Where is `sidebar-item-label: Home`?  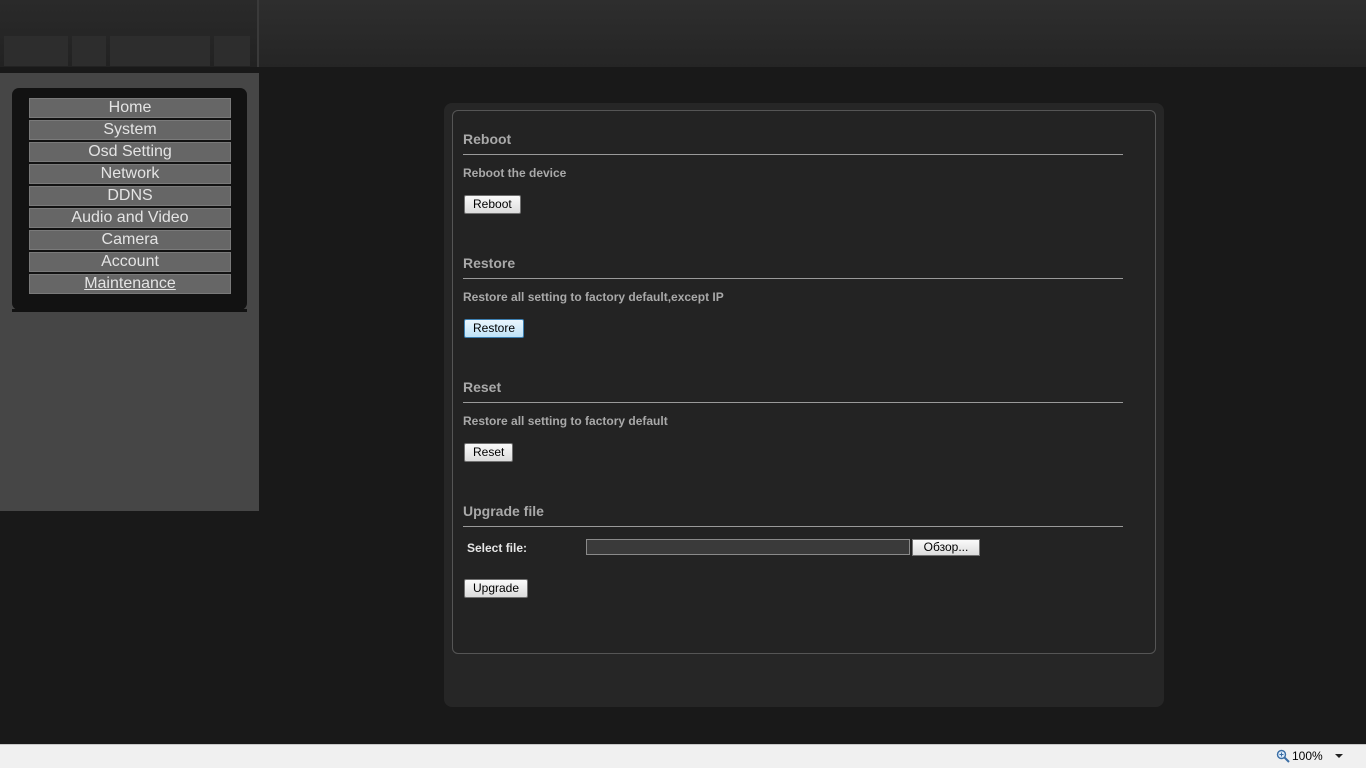
sidebar-item-label: Home is located at coordinates (130, 107).